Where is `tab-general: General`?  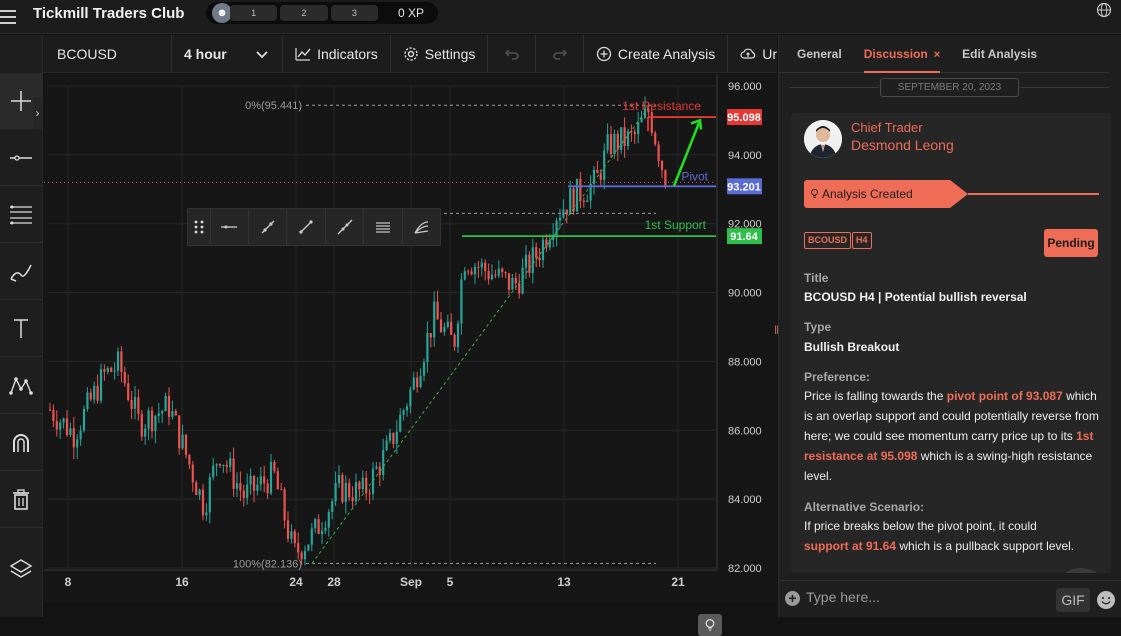
tab-general: General is located at coordinates (819, 54).